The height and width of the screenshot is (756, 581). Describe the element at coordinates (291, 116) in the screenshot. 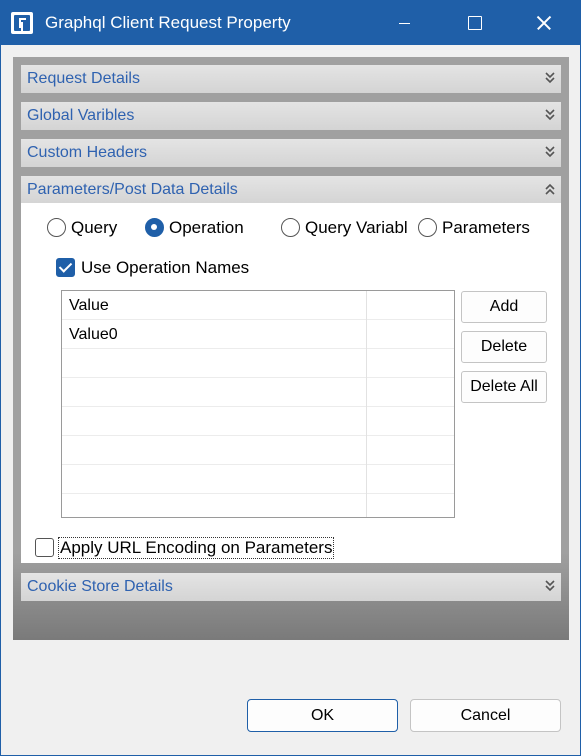

I see `section-global-variables: Global Varibles` at that location.